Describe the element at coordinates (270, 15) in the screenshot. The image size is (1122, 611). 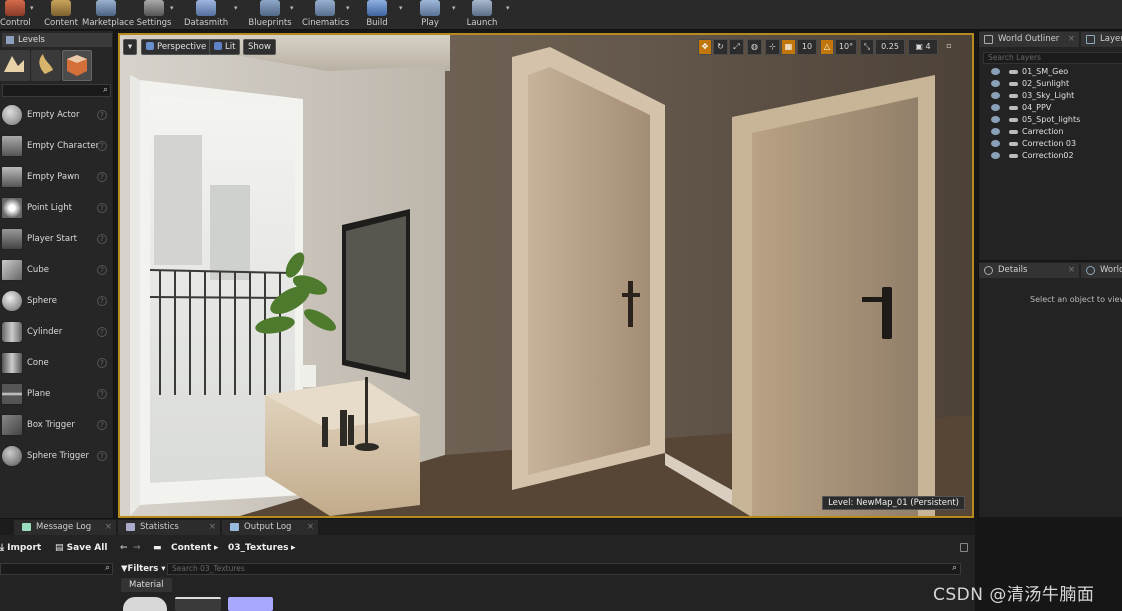
I see `toolbar-blueprints-button: Blueprints` at that location.